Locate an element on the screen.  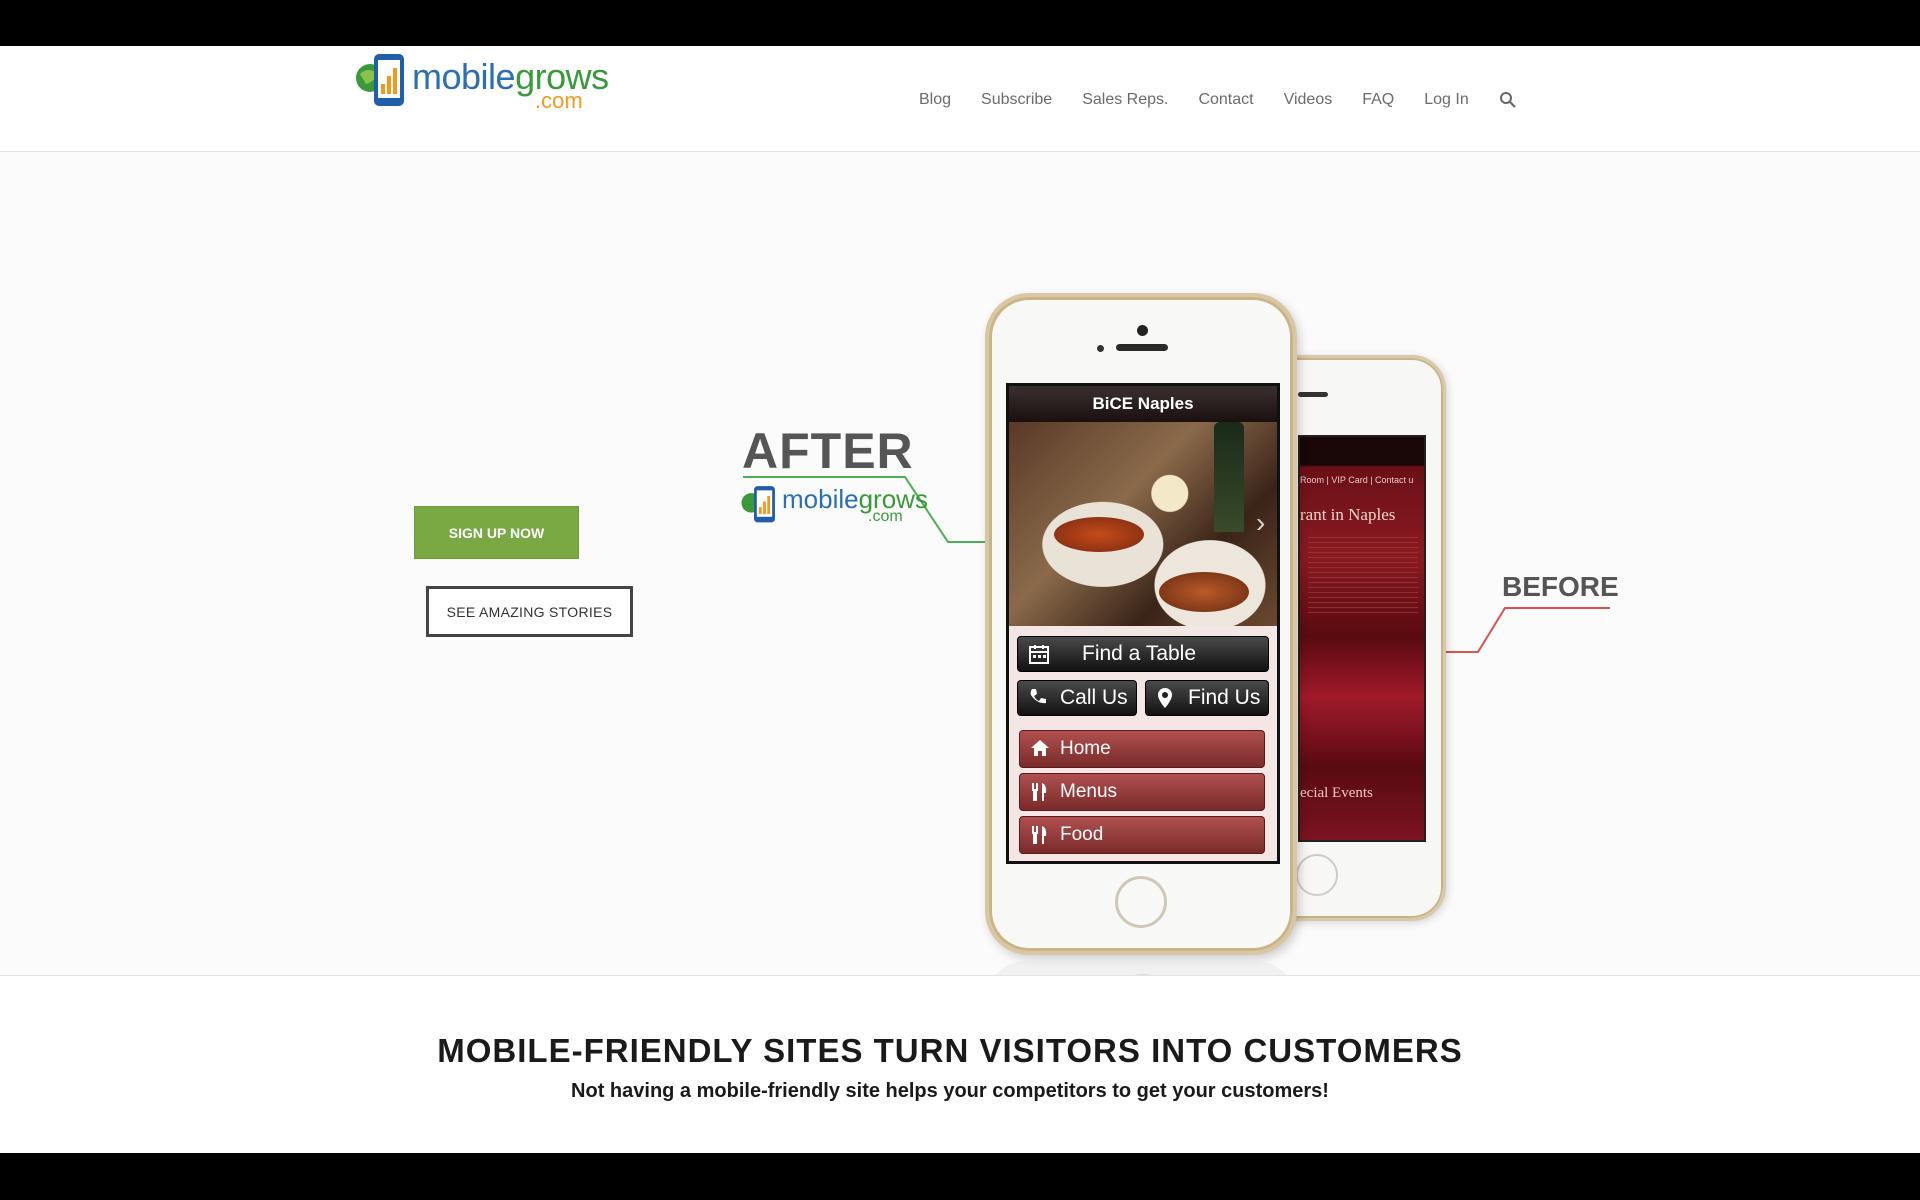
after-phone-sensor is located at coordinates (1100, 348).